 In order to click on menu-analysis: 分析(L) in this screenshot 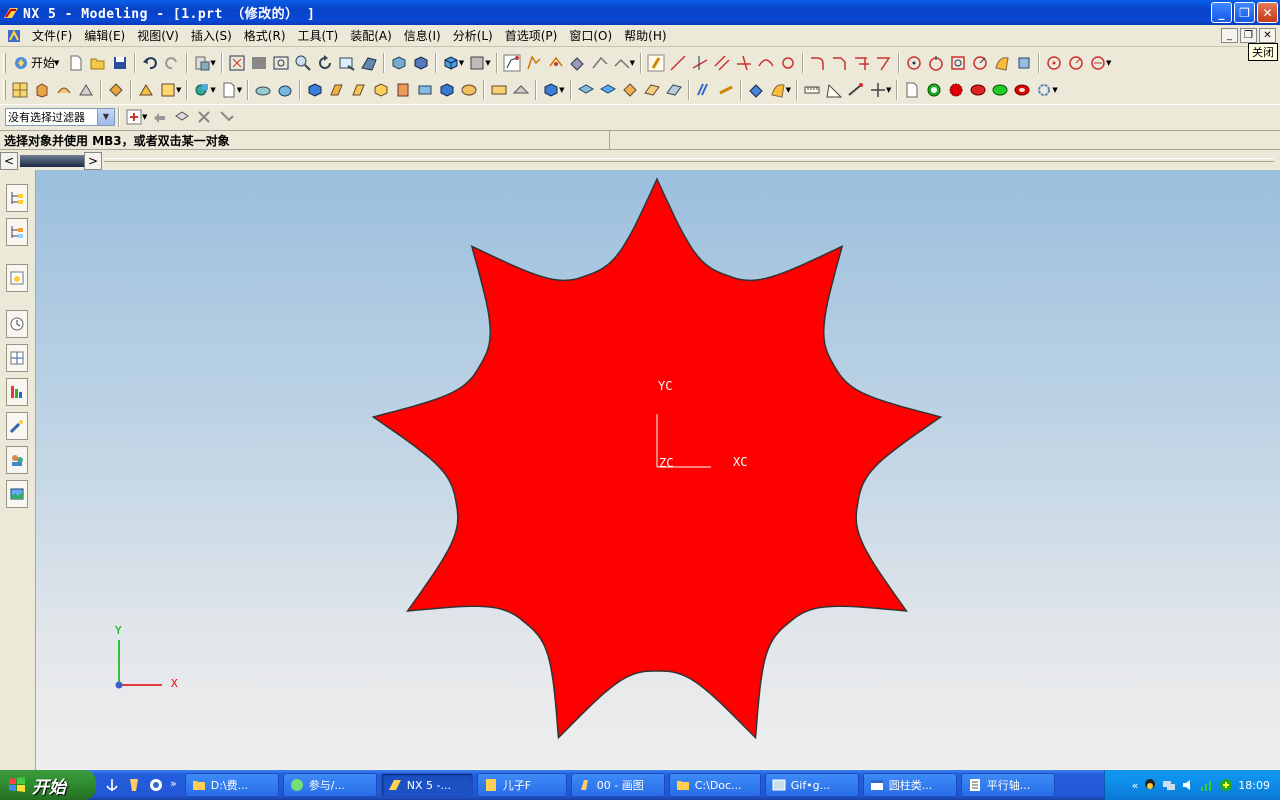, I will do `click(473, 35)`.